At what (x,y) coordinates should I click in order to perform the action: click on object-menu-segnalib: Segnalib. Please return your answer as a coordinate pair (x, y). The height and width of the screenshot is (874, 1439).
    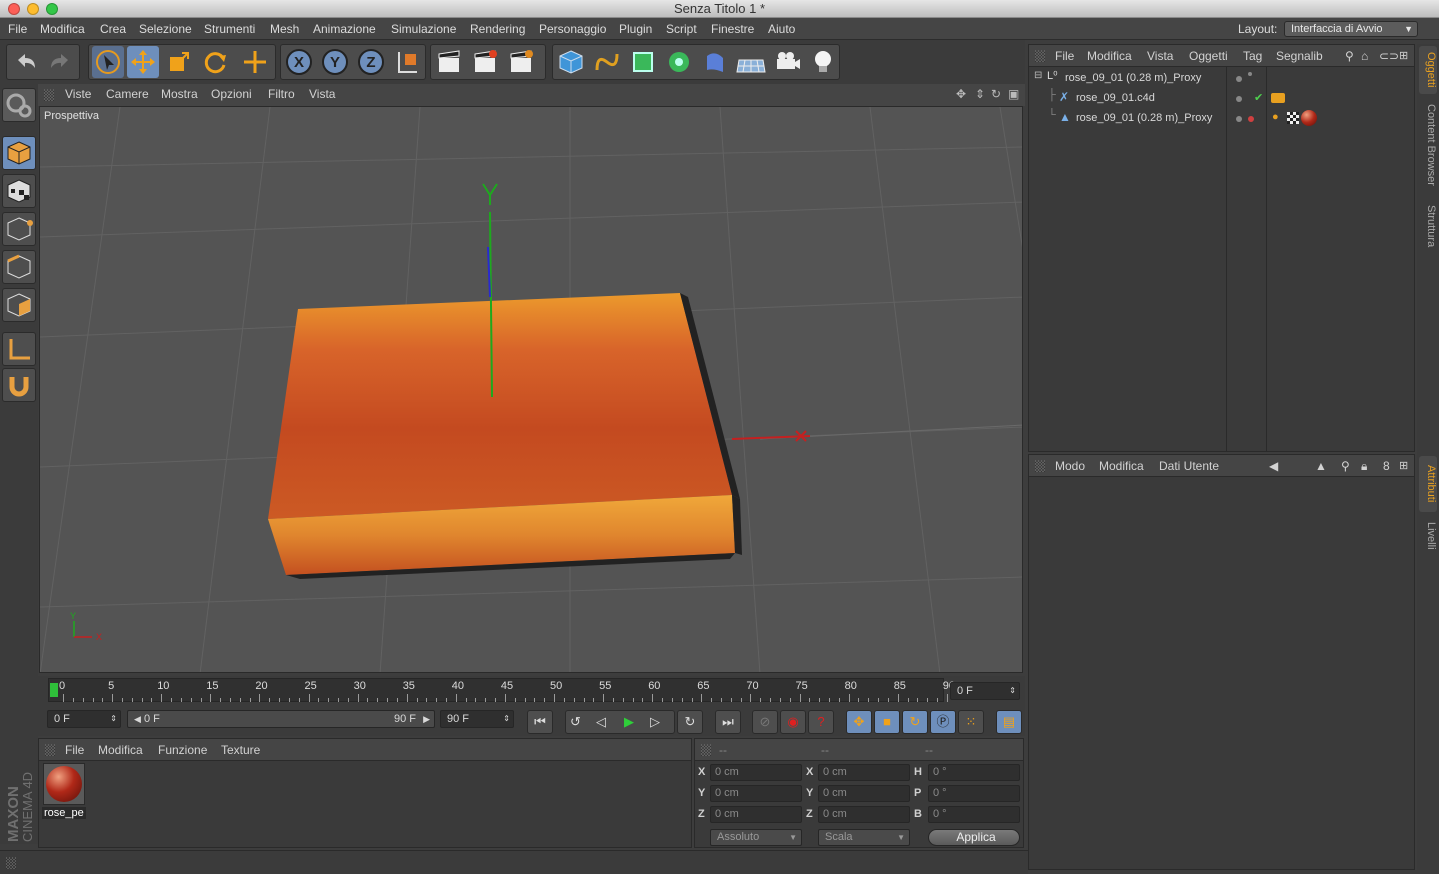
    Looking at the image, I should click on (1299, 56).